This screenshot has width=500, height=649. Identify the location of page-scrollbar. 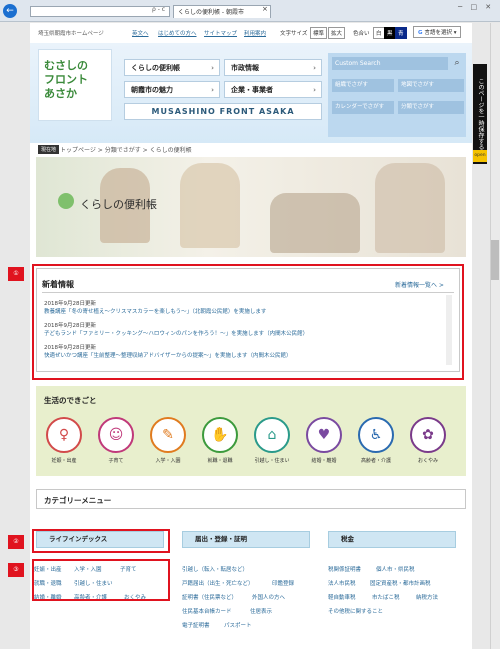
(495, 336).